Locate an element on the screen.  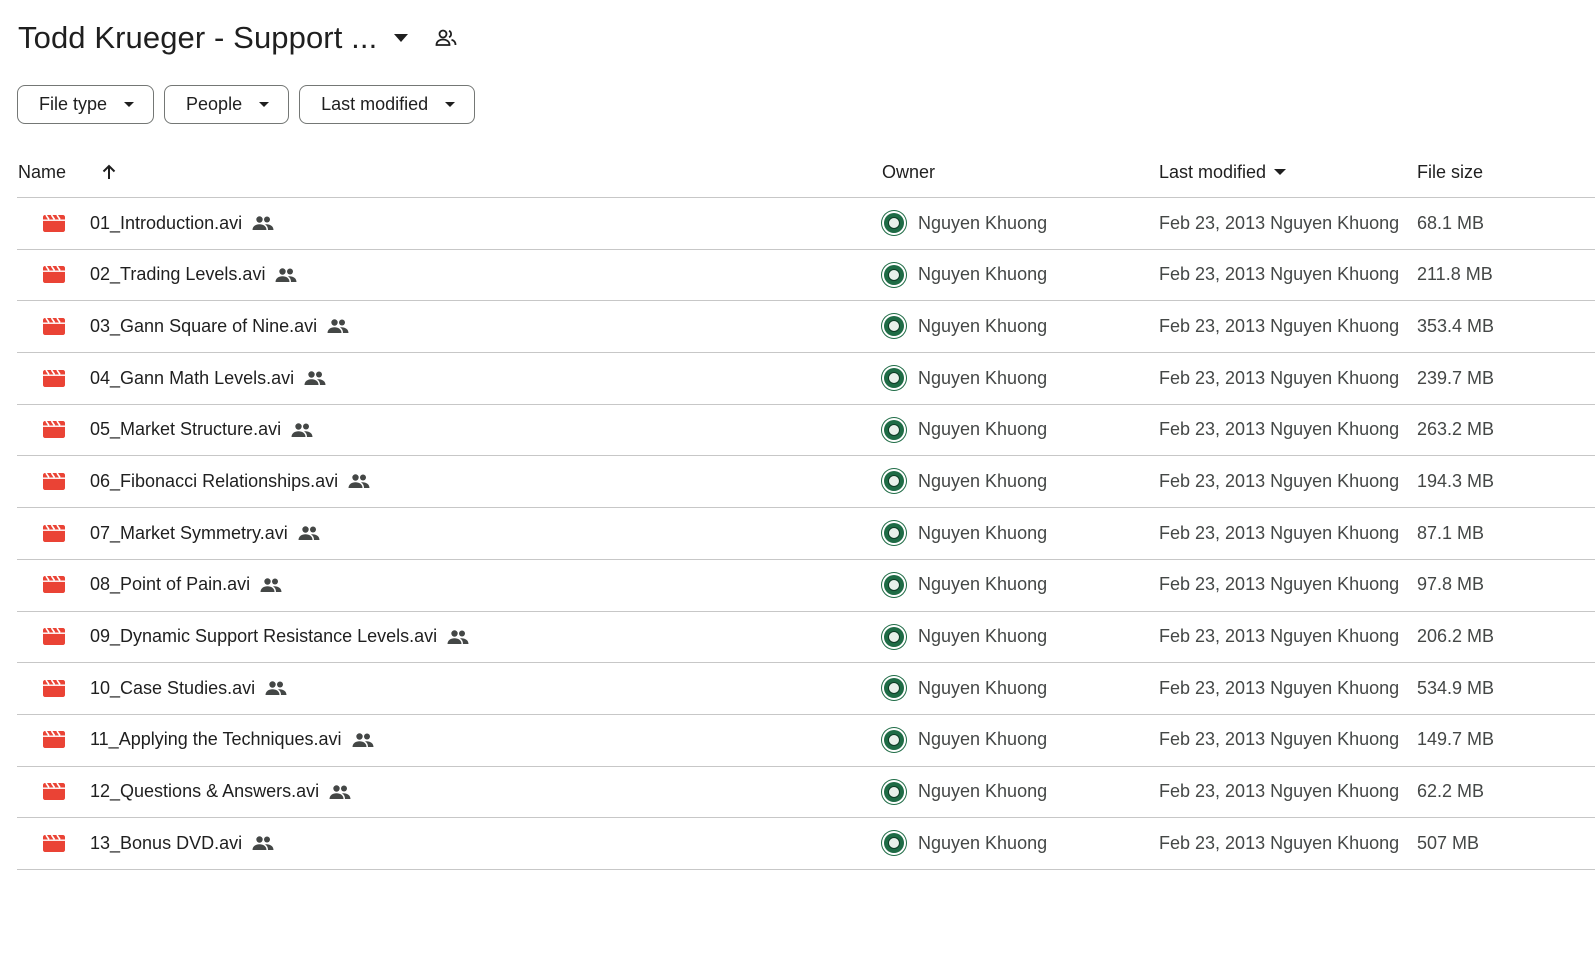
file-name: 08_Point of Pain.avi is located at coordinates (170, 584).